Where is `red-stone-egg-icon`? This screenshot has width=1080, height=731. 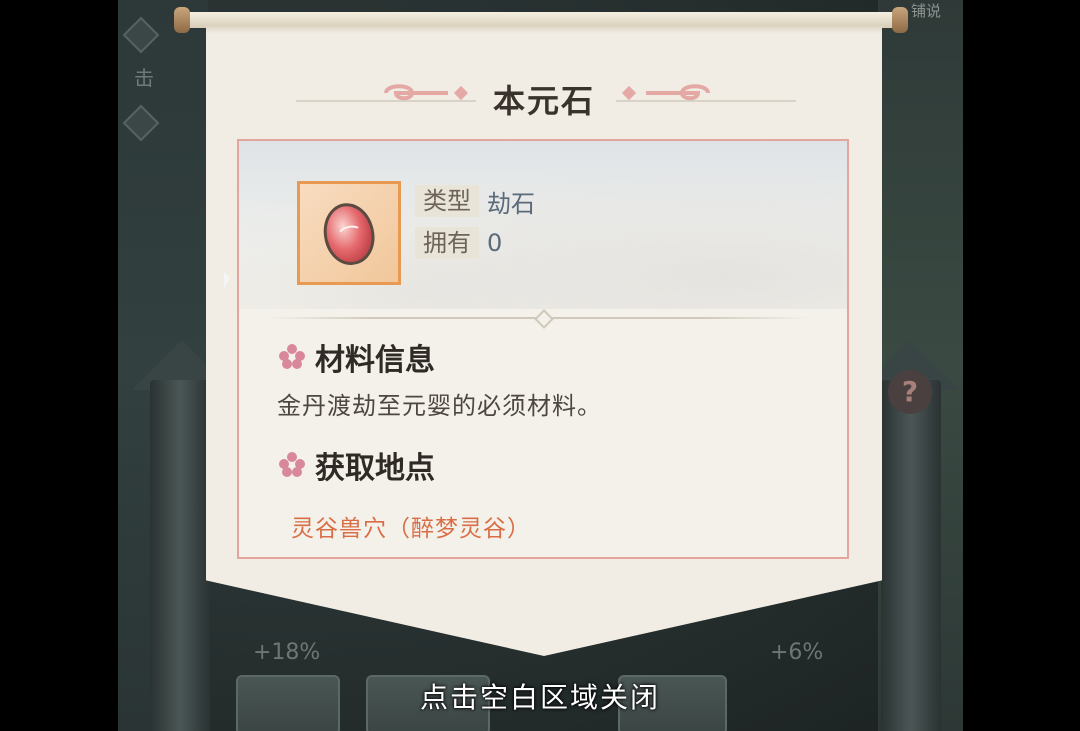 red-stone-egg-icon is located at coordinates (349, 234).